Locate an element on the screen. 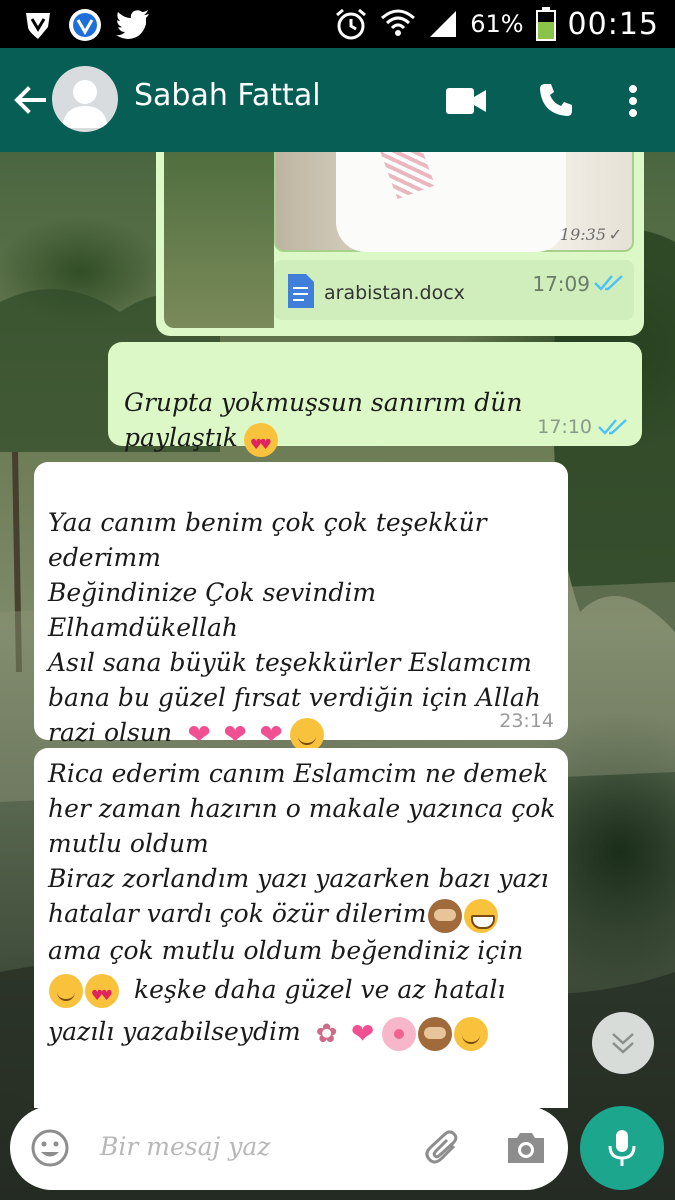  document-card: arabistan.docx 17:09 is located at coordinates (454, 290).